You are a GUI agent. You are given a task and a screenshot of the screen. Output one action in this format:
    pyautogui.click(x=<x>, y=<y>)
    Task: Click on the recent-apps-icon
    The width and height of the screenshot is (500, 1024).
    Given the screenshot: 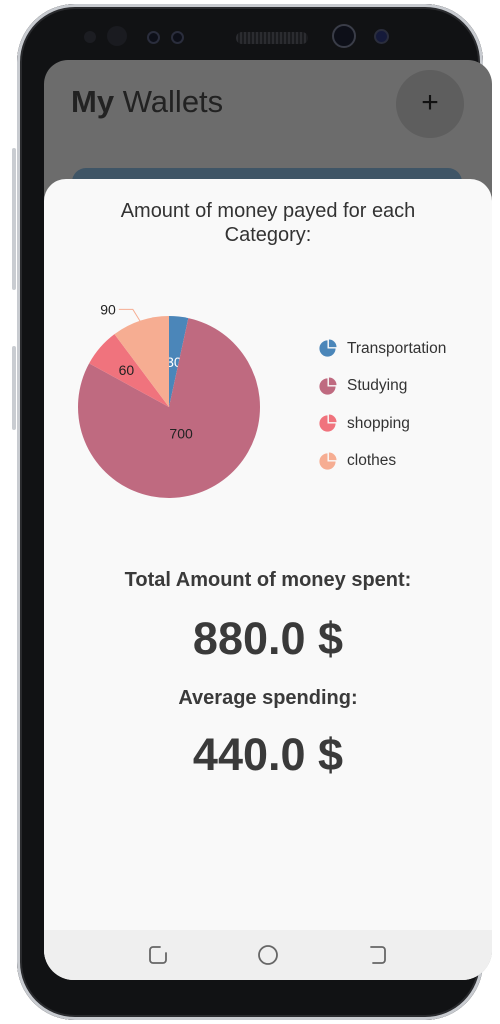 What is the action you would take?
    pyautogui.click(x=158, y=955)
    